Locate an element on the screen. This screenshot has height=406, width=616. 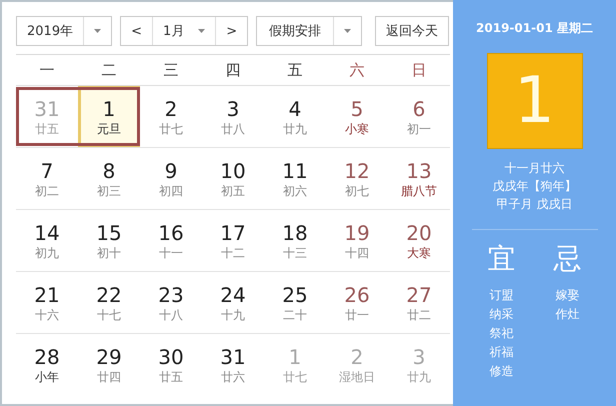
lunar-date: 初十 is located at coordinates (109, 253).